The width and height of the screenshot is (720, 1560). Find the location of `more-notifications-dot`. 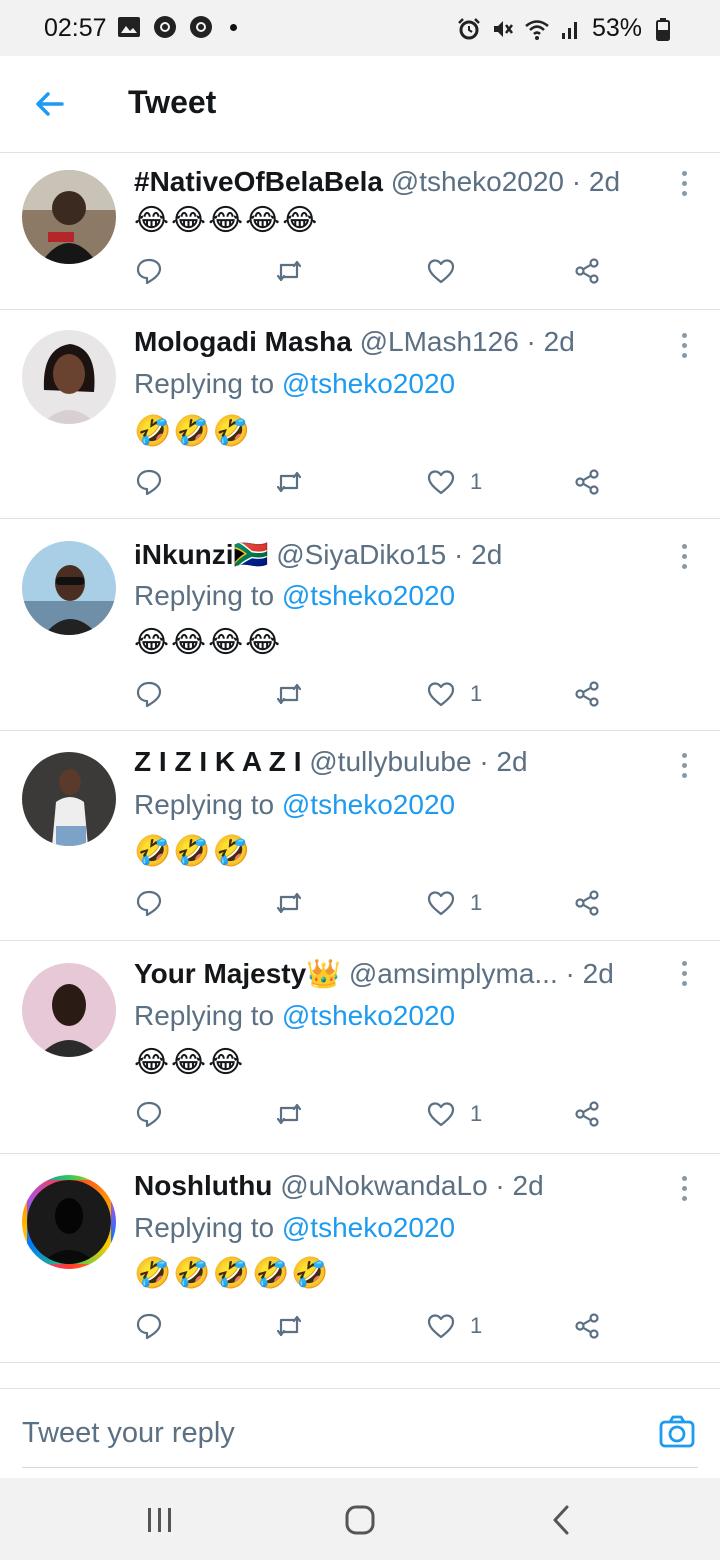

more-notifications-dot is located at coordinates (233, 27).